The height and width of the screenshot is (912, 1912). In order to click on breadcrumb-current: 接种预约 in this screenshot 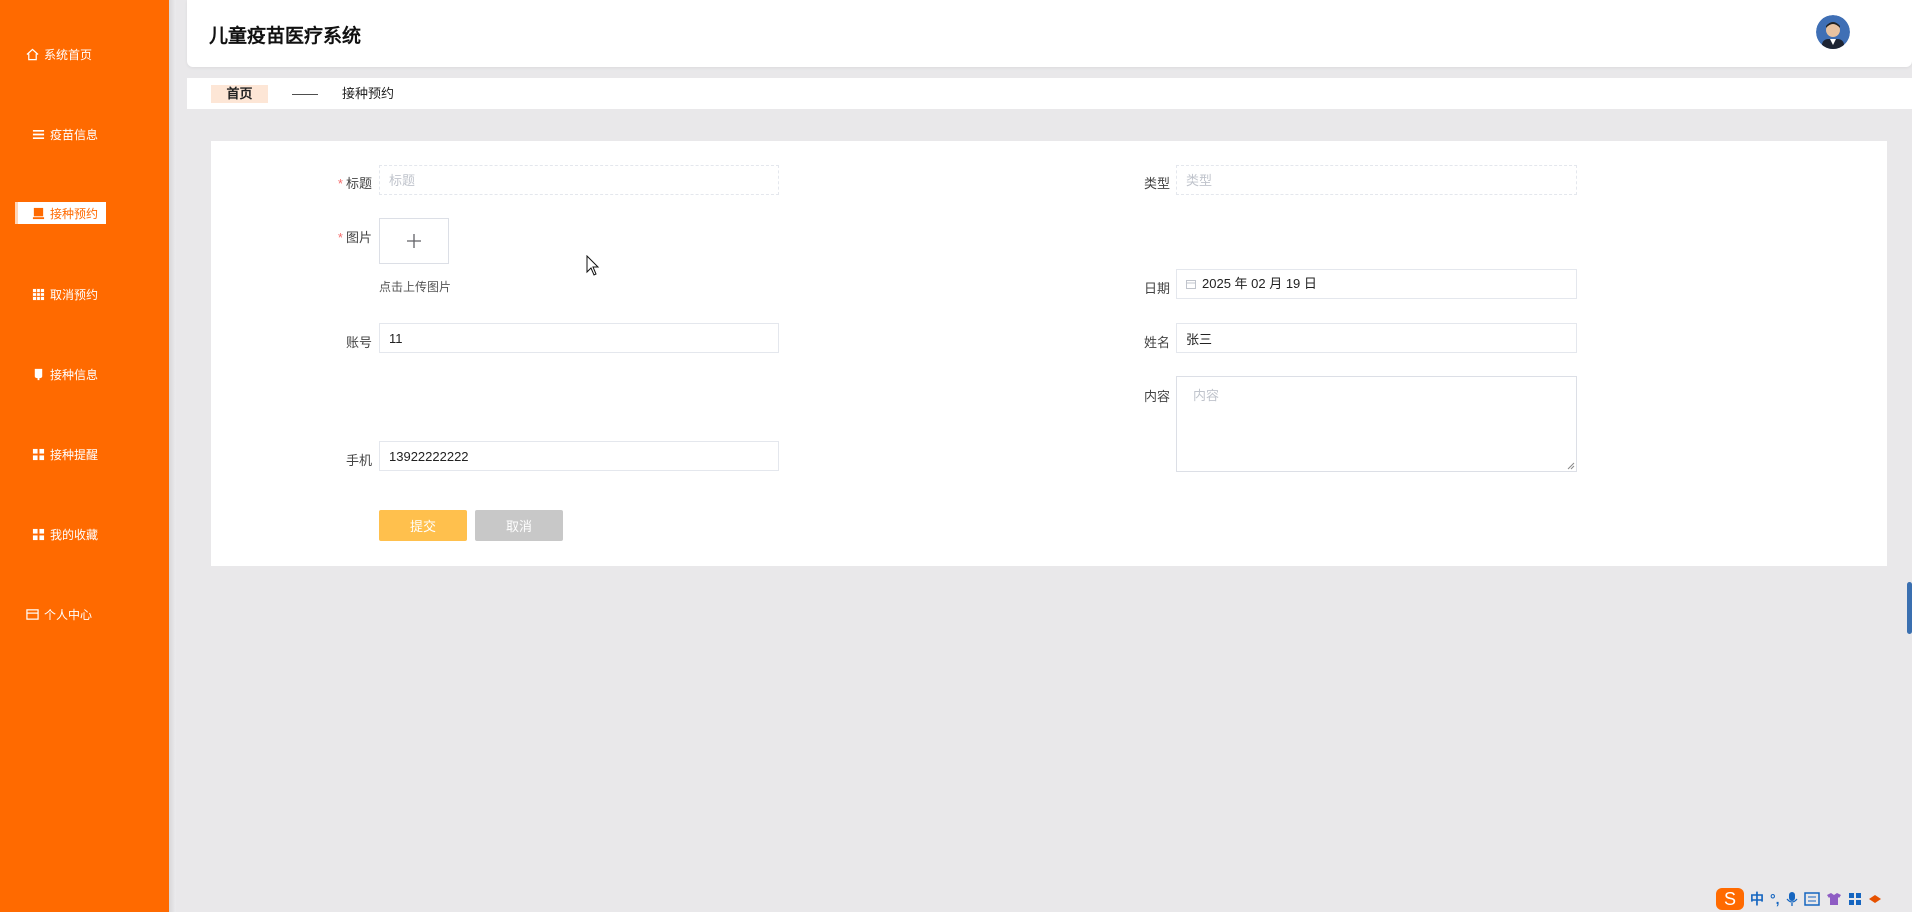, I will do `click(368, 93)`.